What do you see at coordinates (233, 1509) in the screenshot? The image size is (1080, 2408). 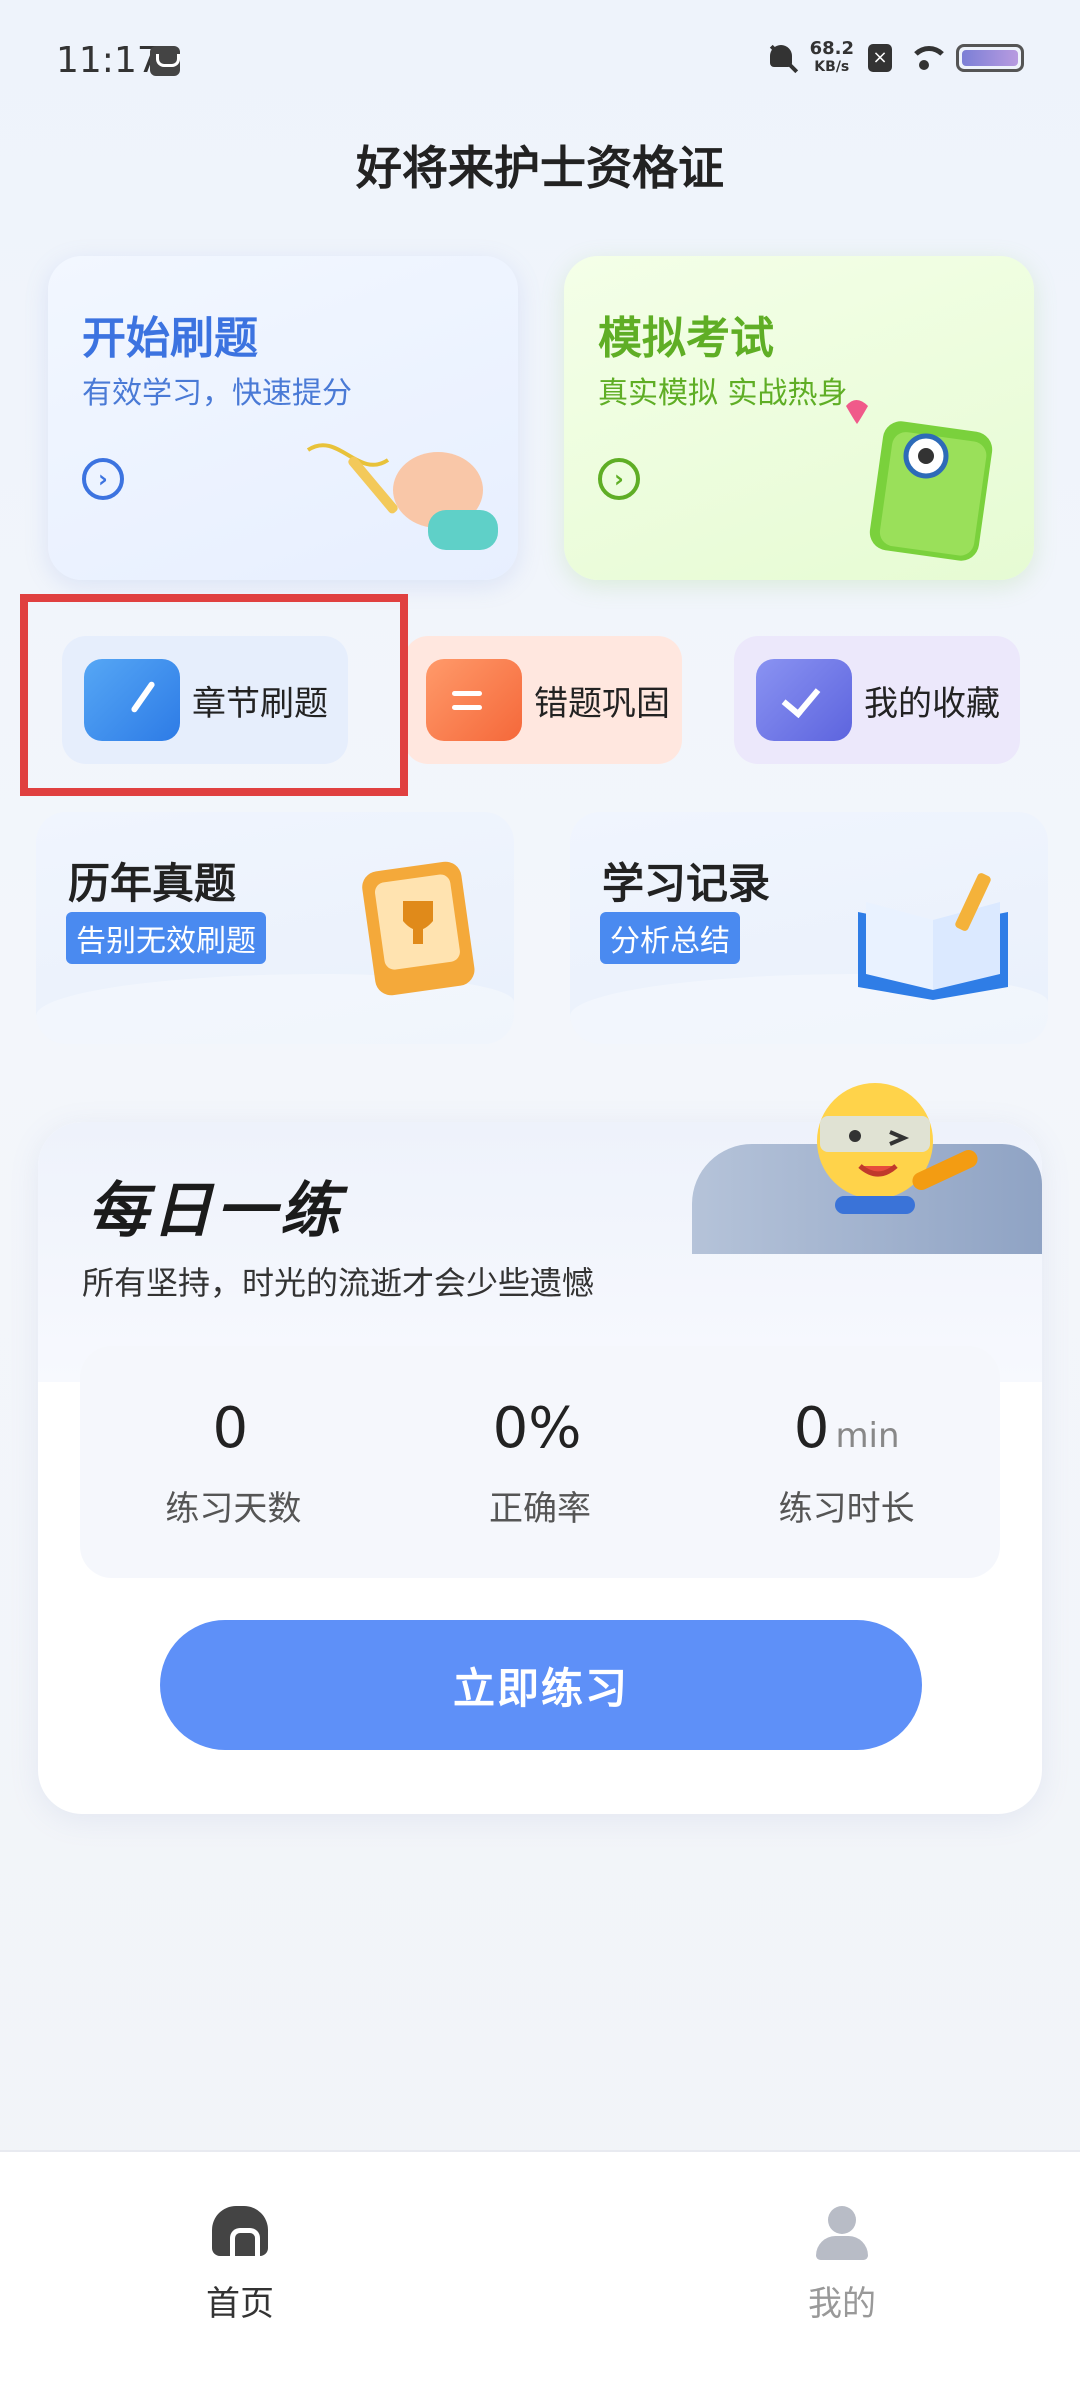 I see `stat-label: 练习天数` at bounding box center [233, 1509].